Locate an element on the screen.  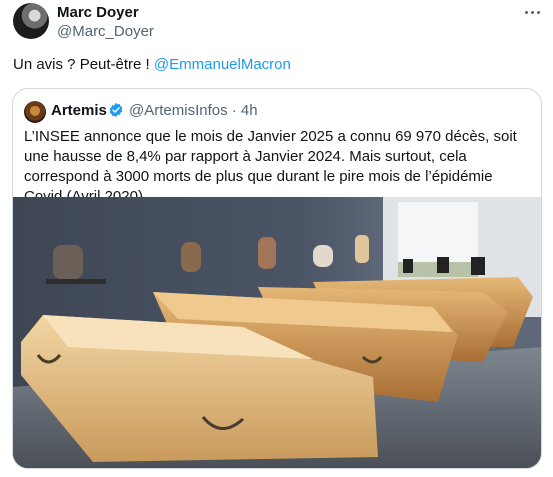
author-handle: @Marc_Doyer is located at coordinates (105, 31).